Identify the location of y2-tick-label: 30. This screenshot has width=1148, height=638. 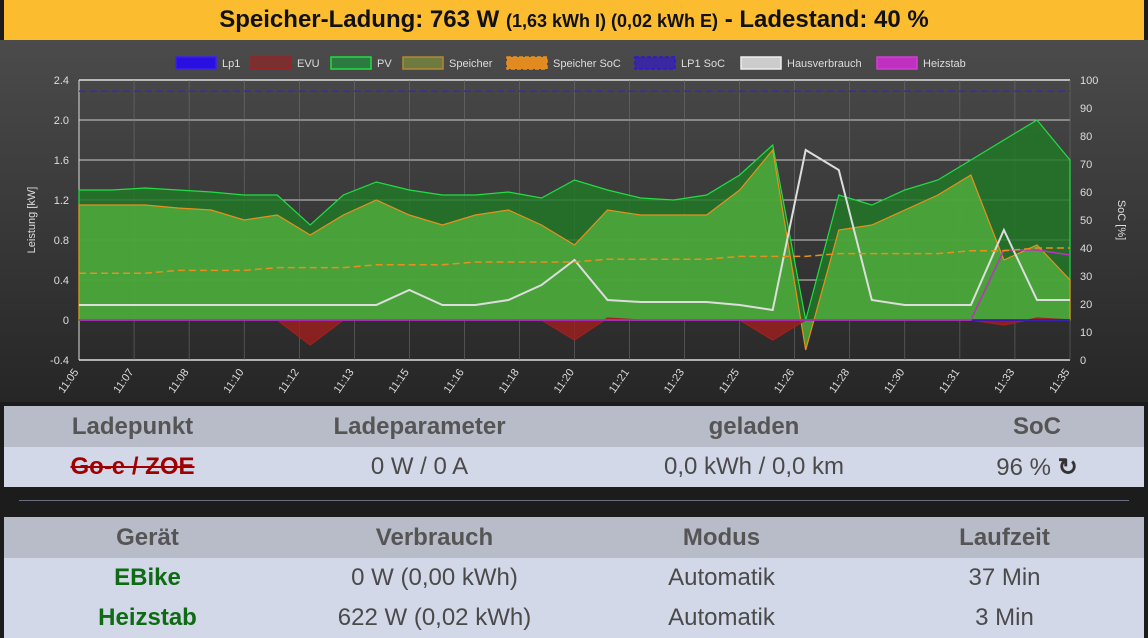
(1086, 277).